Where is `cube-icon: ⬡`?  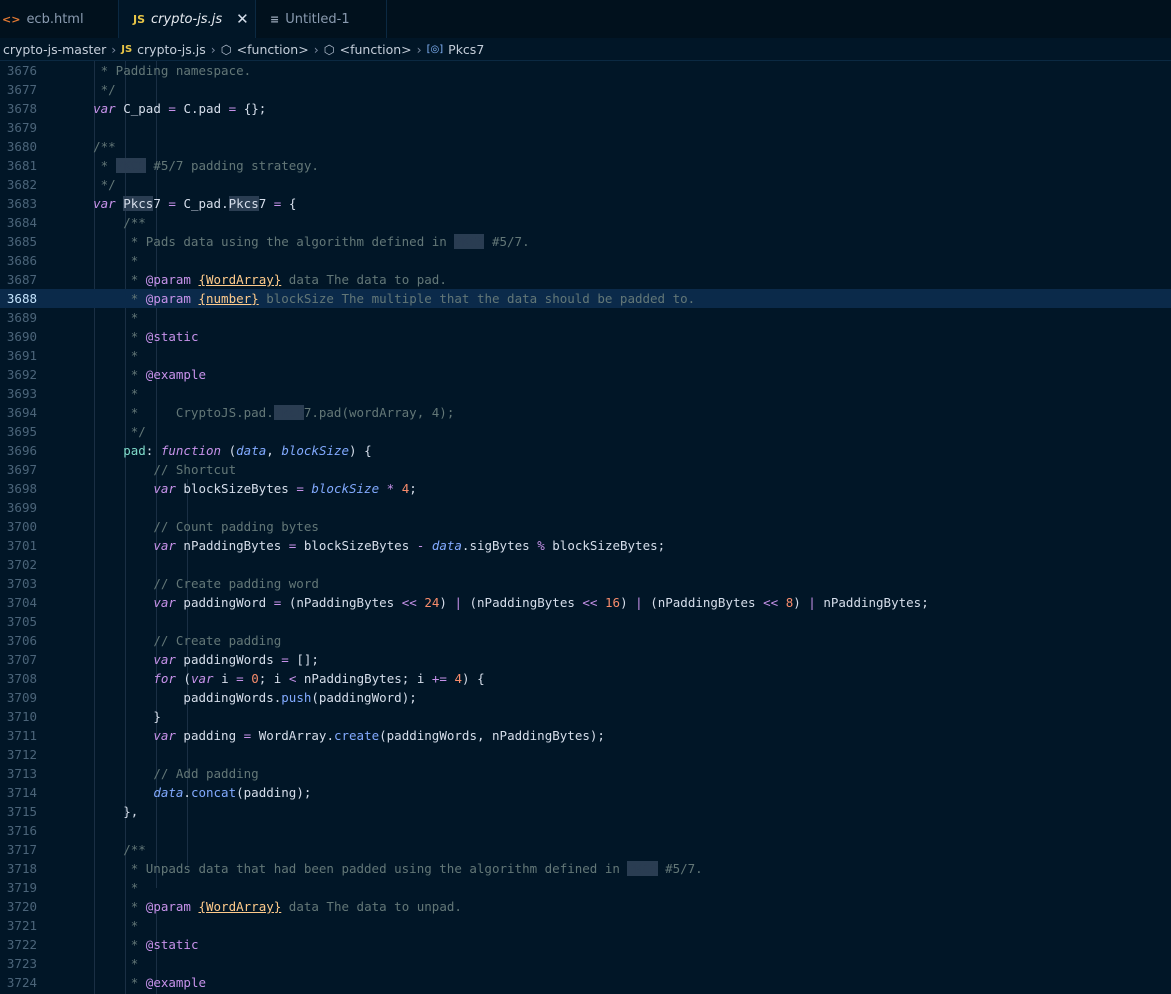 cube-icon: ⬡ is located at coordinates (329, 49).